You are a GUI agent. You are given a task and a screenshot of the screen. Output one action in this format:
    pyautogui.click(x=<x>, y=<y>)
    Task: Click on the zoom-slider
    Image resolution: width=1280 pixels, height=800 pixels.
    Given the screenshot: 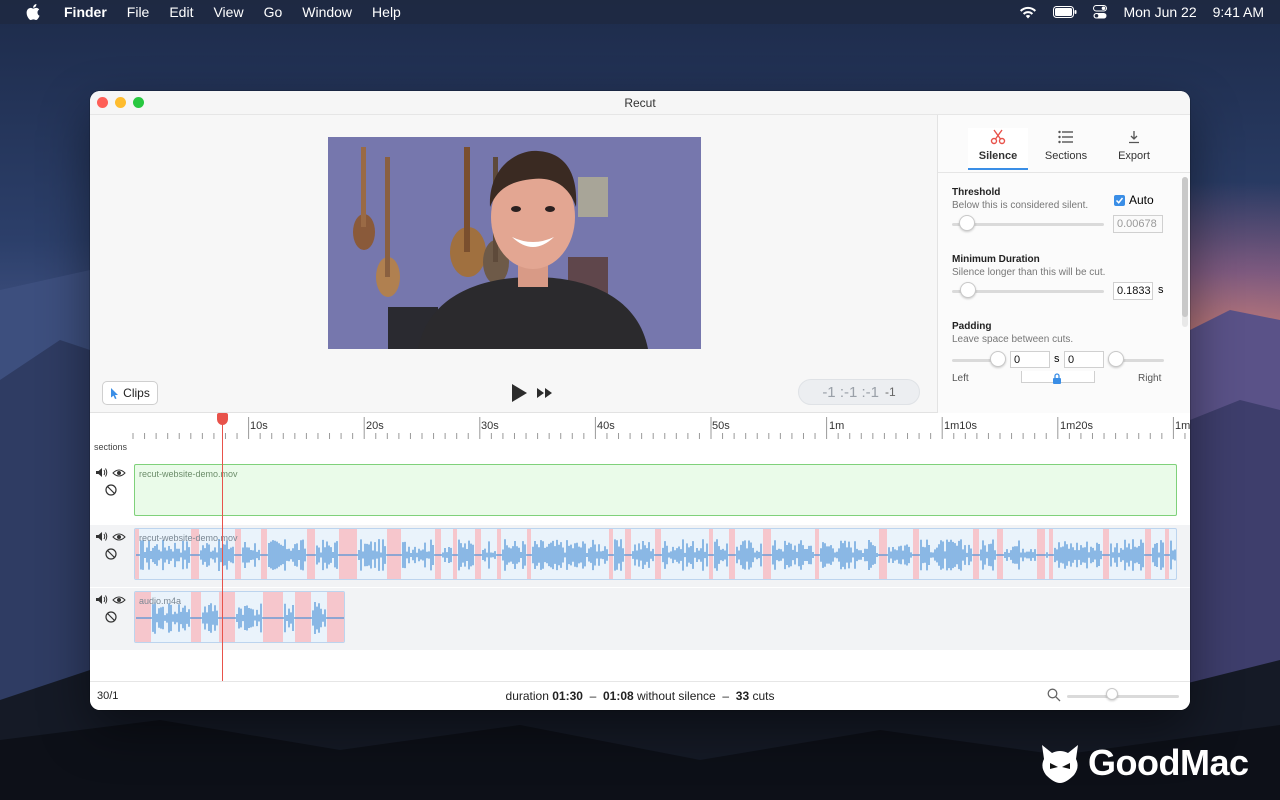 What is the action you would take?
    pyautogui.click(x=1123, y=696)
    